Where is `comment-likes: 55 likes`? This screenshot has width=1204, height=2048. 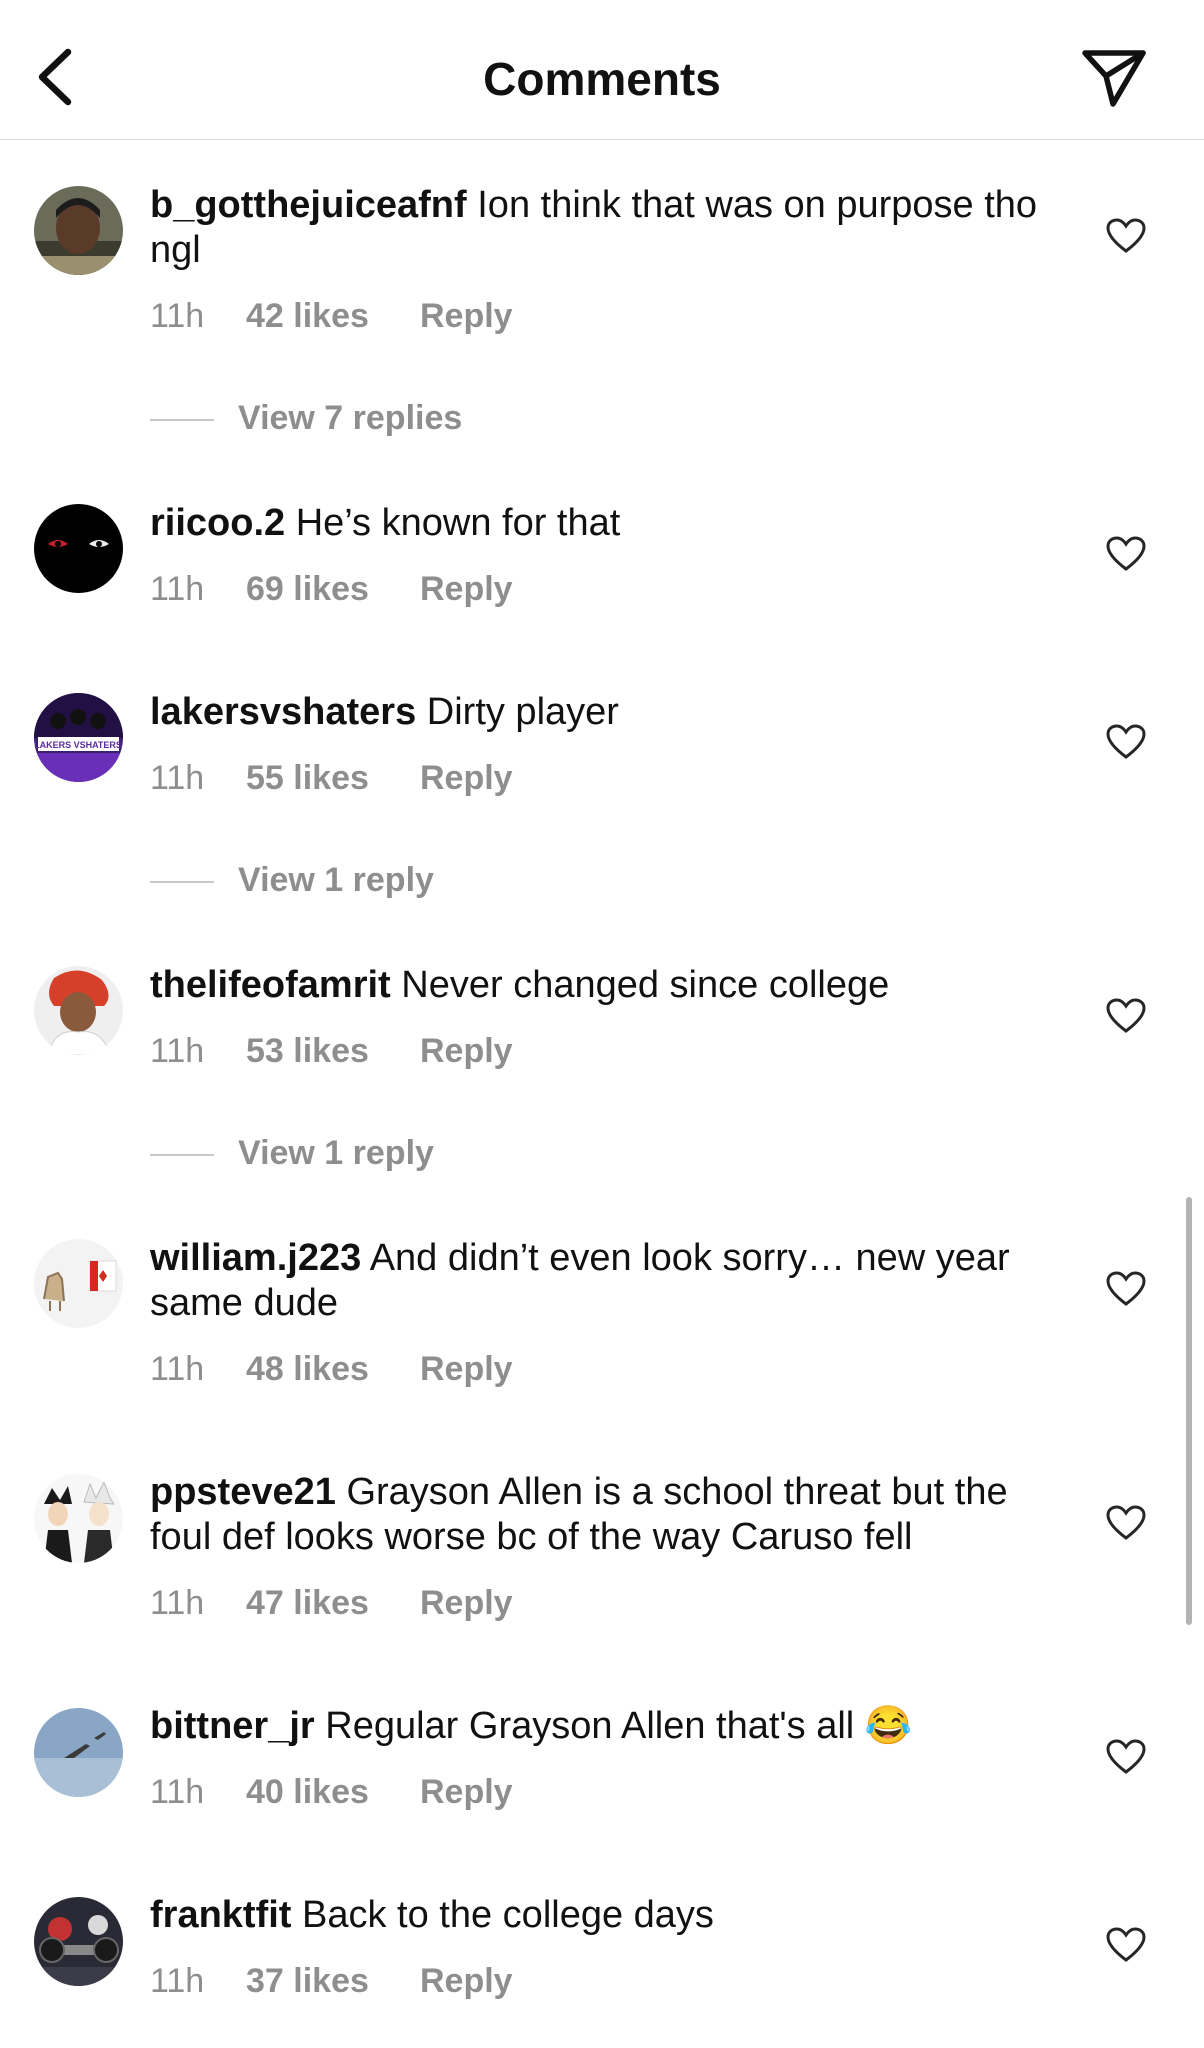 comment-likes: 55 likes is located at coordinates (333, 778).